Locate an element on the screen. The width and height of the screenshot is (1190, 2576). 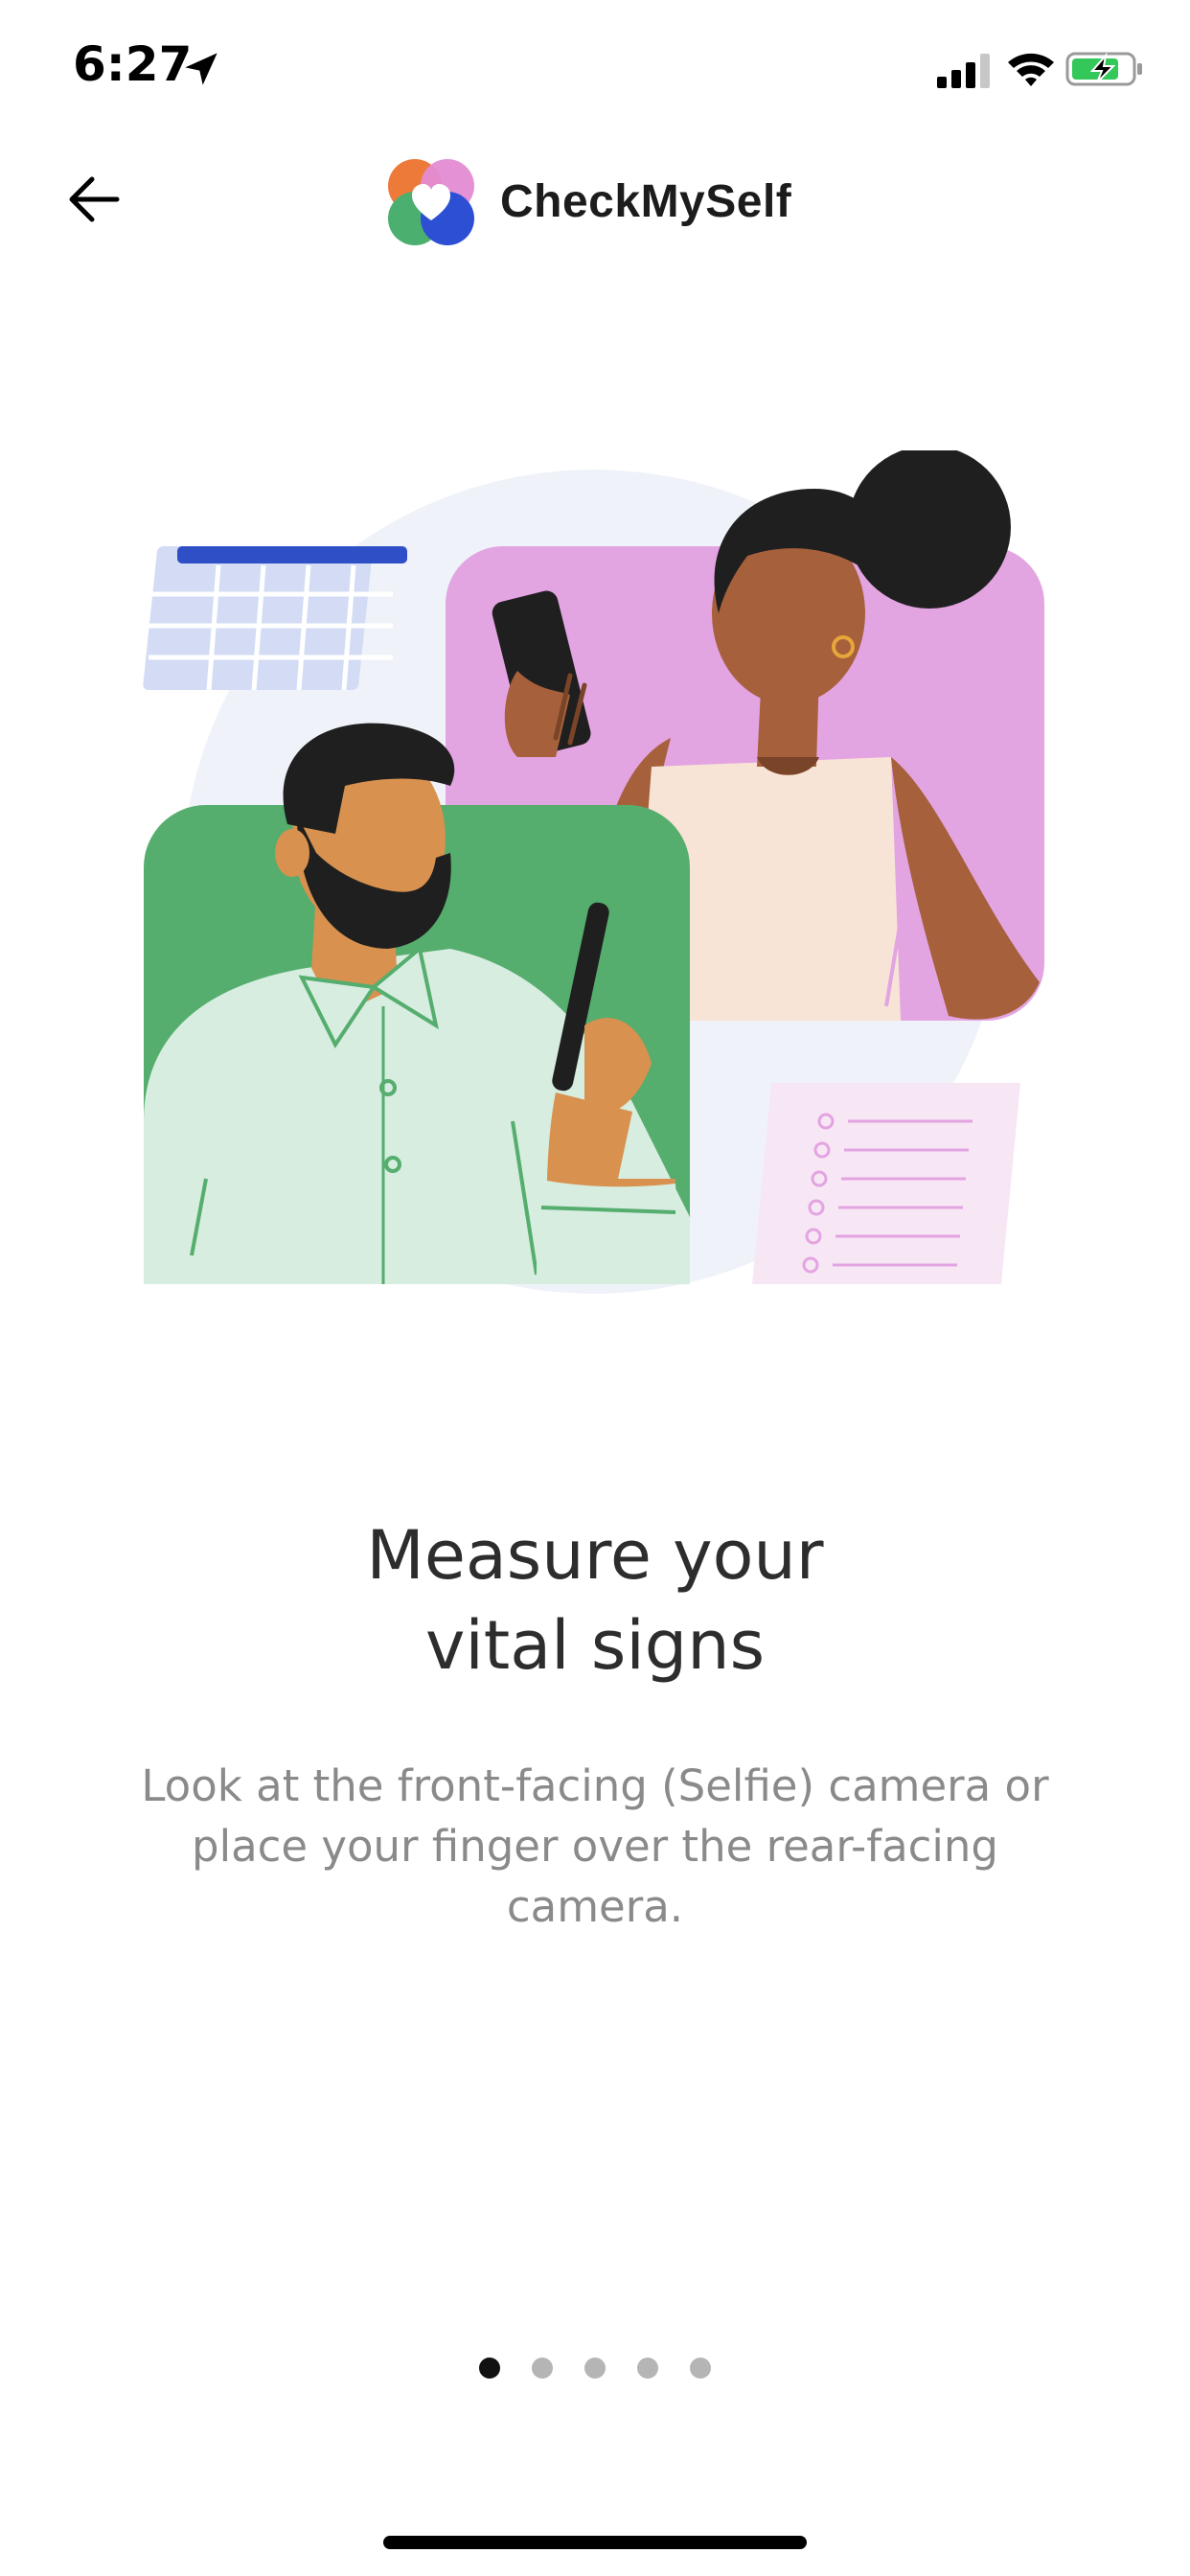
home-indicator is located at coordinates (595, 2542).